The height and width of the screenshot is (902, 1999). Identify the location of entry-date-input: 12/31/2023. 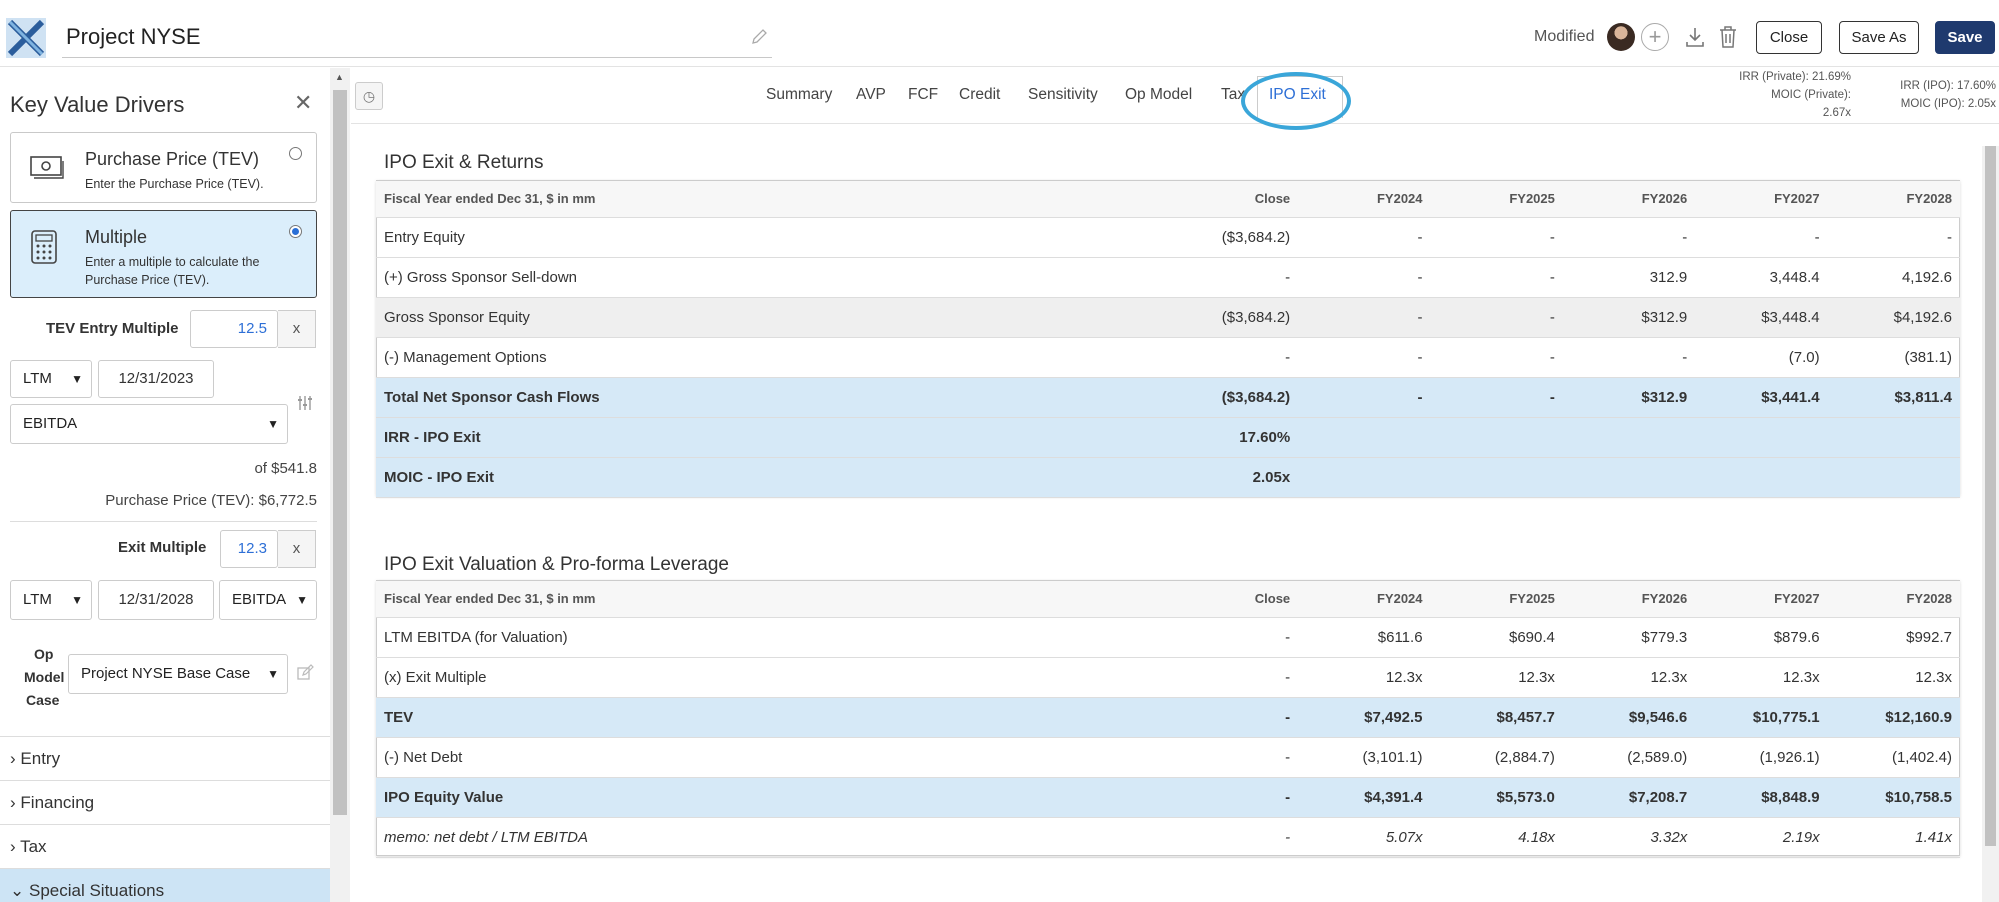
(156, 379).